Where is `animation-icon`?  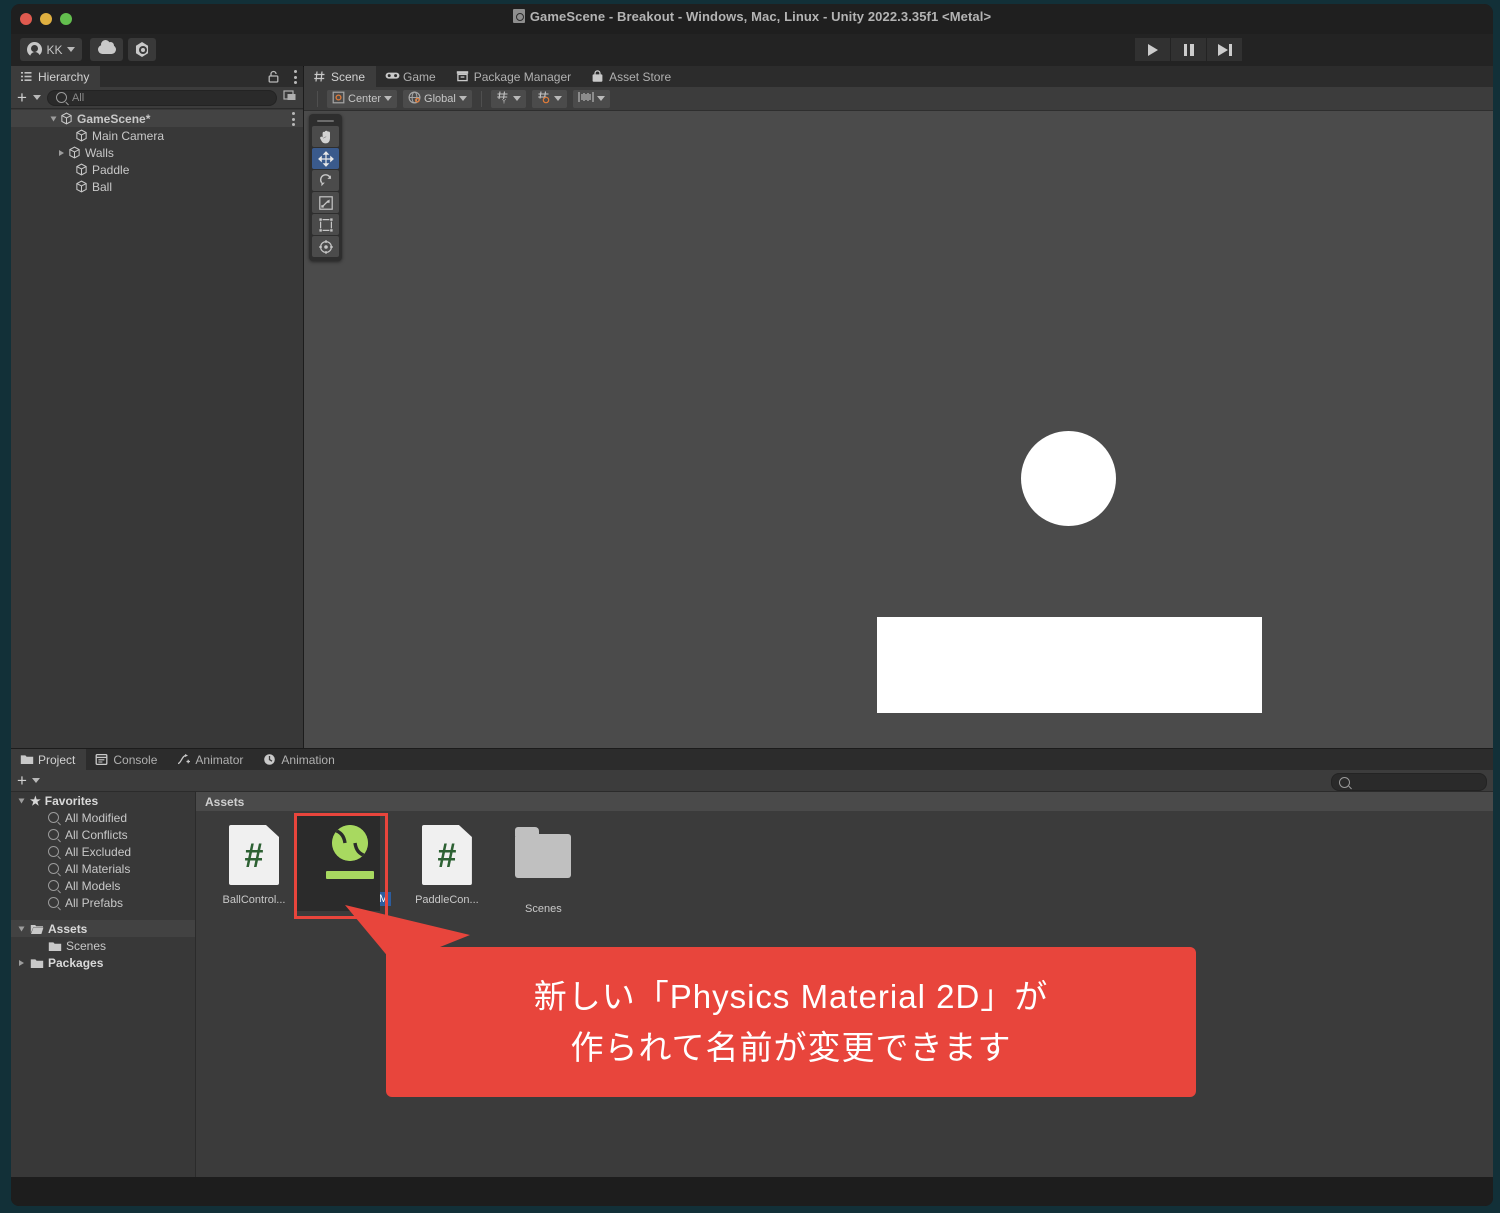
animation-icon is located at coordinates (269, 759).